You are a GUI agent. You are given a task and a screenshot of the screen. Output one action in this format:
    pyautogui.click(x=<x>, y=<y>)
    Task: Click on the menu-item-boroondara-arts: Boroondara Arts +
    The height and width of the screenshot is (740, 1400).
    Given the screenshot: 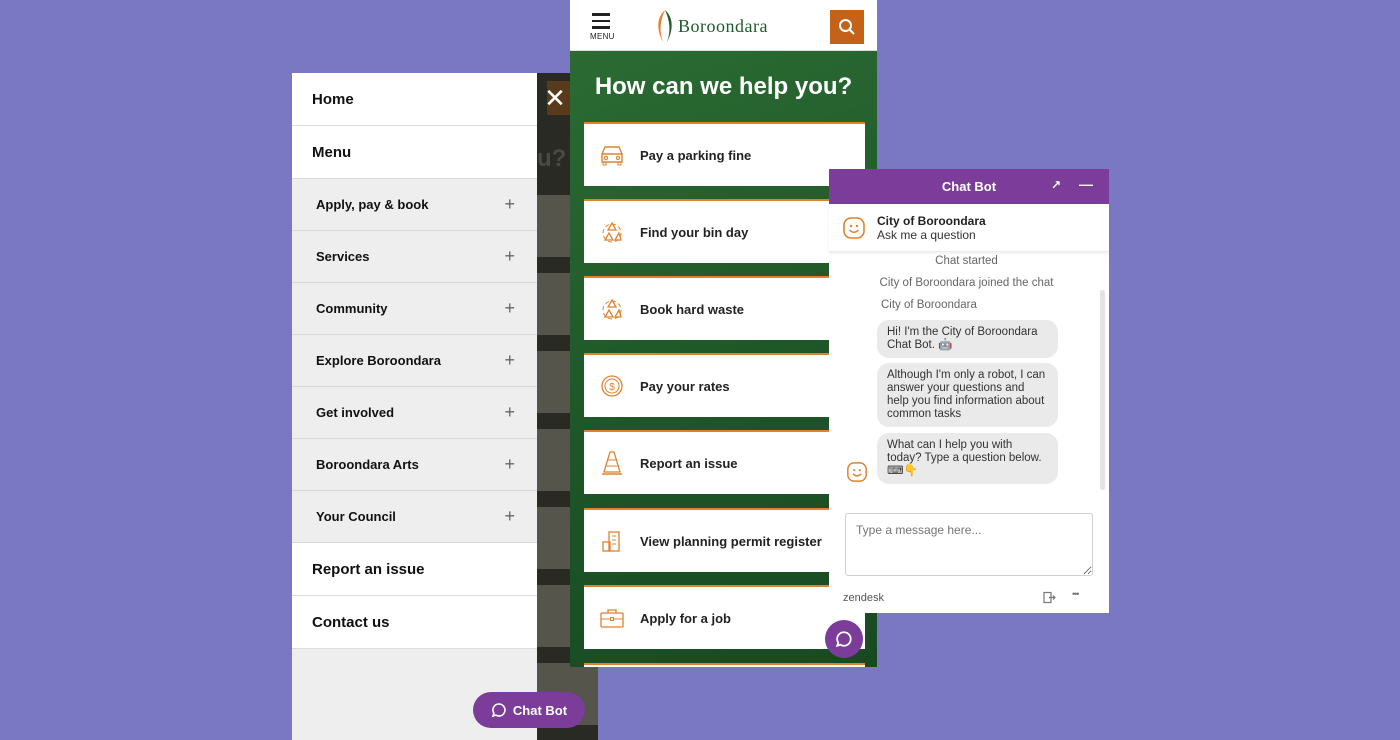 What is the action you would take?
    pyautogui.click(x=414, y=465)
    